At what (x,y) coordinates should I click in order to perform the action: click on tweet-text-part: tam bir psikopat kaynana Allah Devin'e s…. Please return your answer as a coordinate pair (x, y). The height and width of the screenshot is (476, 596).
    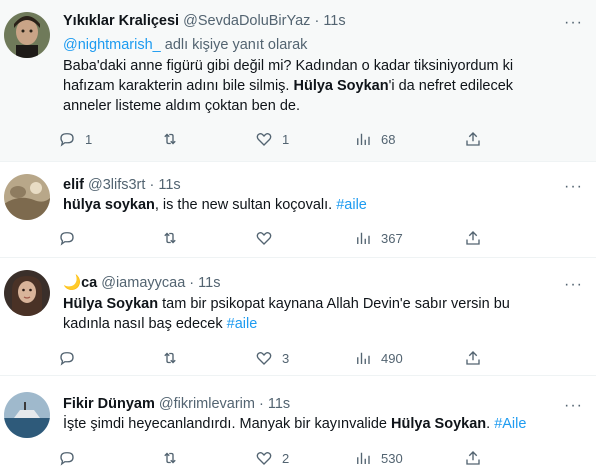
    Looking at the image, I should click on (334, 304).